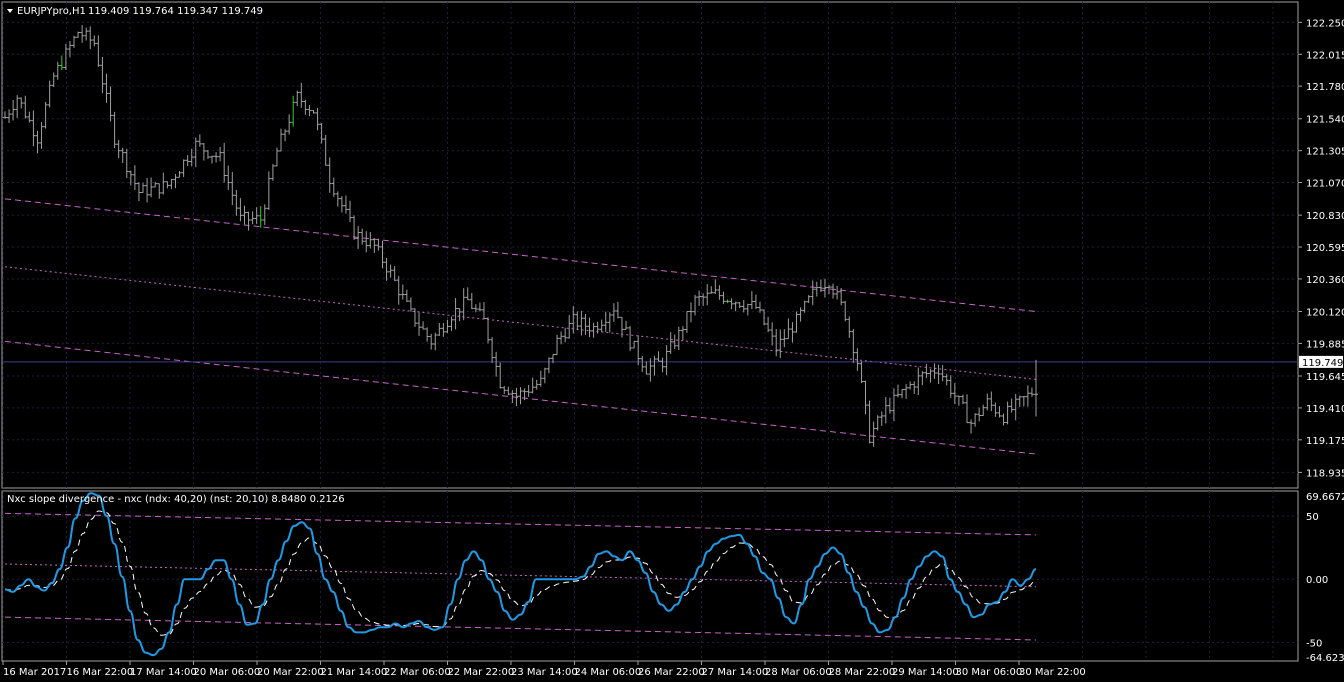 The width and height of the screenshot is (1344, 682). What do you see at coordinates (227, 672) in the screenshot?
I see `time-tick-label: 20 Mar 06:00` at bounding box center [227, 672].